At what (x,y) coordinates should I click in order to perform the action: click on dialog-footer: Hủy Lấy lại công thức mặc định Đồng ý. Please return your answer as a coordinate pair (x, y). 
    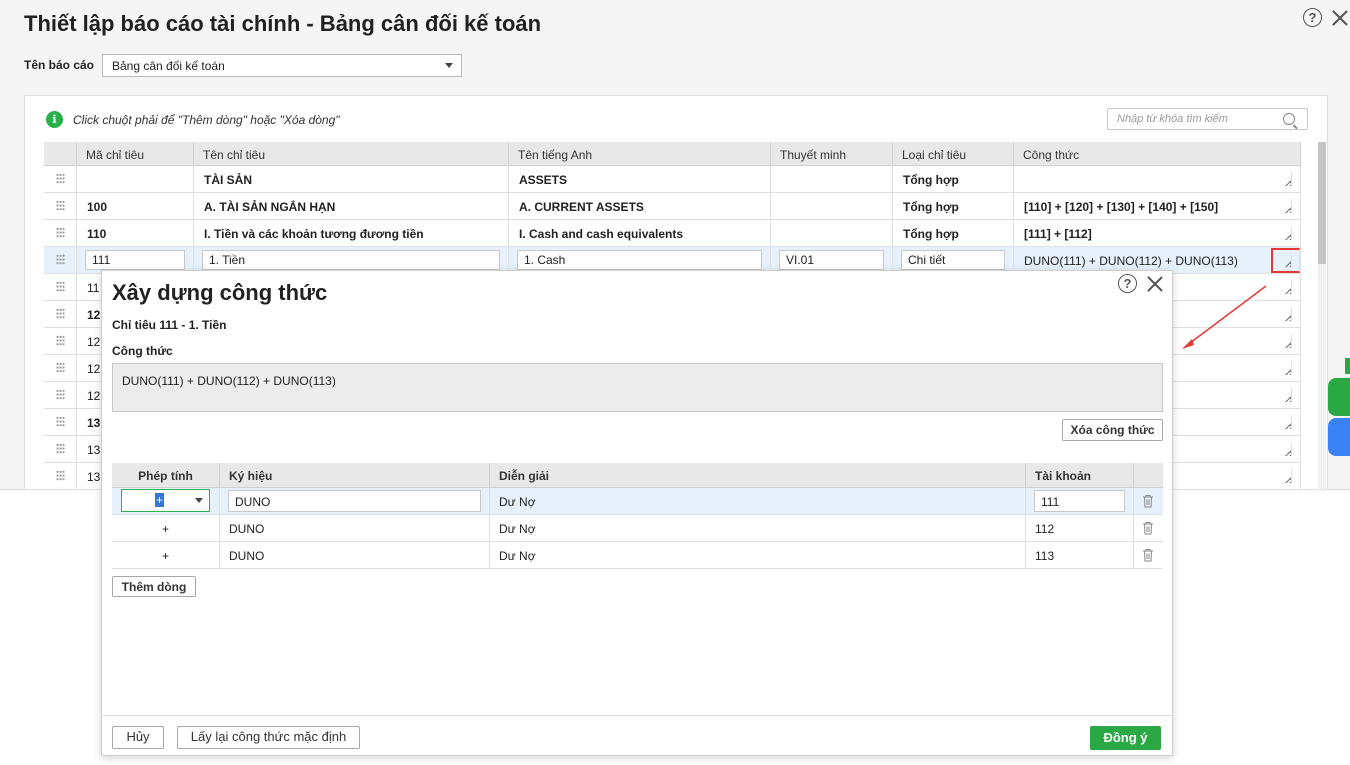
    Looking at the image, I should click on (637, 735).